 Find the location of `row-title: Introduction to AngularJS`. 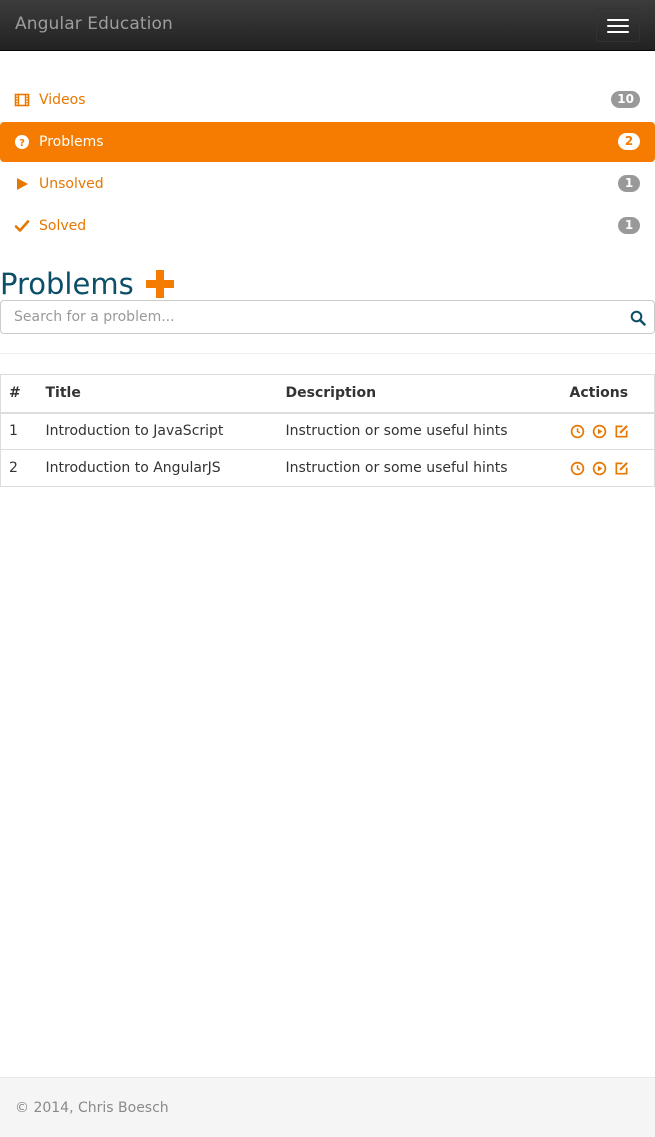

row-title: Introduction to AngularJS is located at coordinates (157, 468).